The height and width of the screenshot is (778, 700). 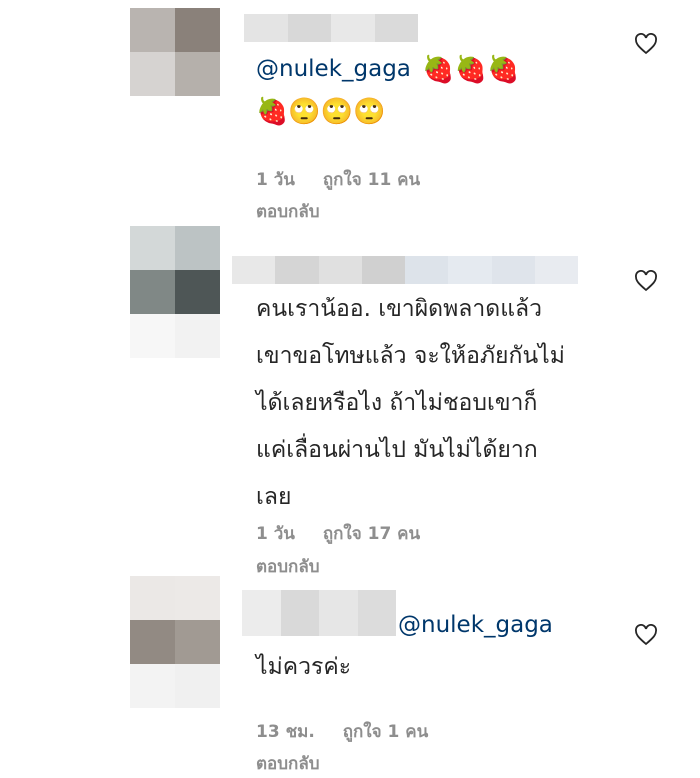 I want to click on comment-meta: 1 วัน ถูกใจ 11 คน, so click(x=349, y=179).